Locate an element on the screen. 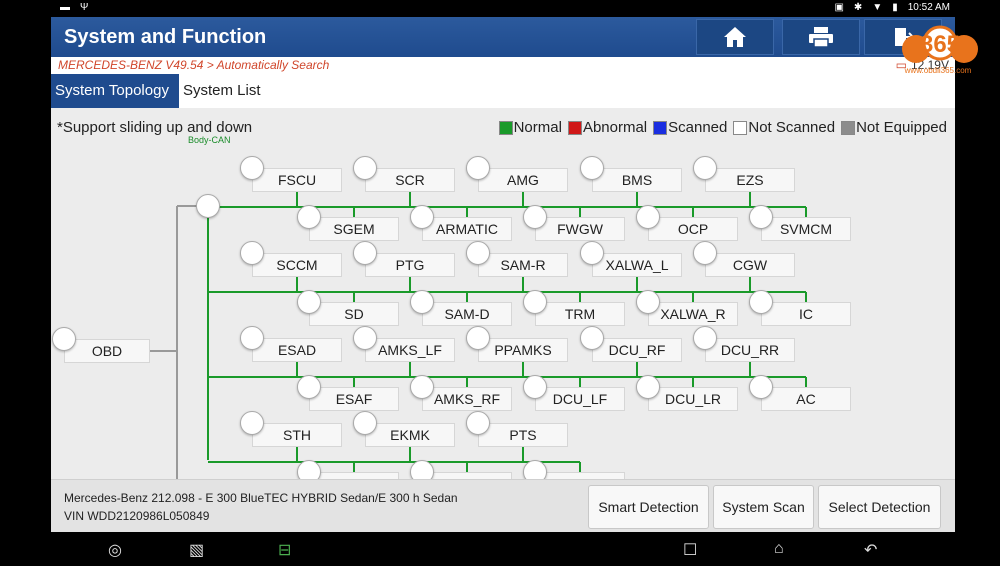 This screenshot has height=566, width=1000. module-amks_rf: AMKS_RF is located at coordinates (467, 399).